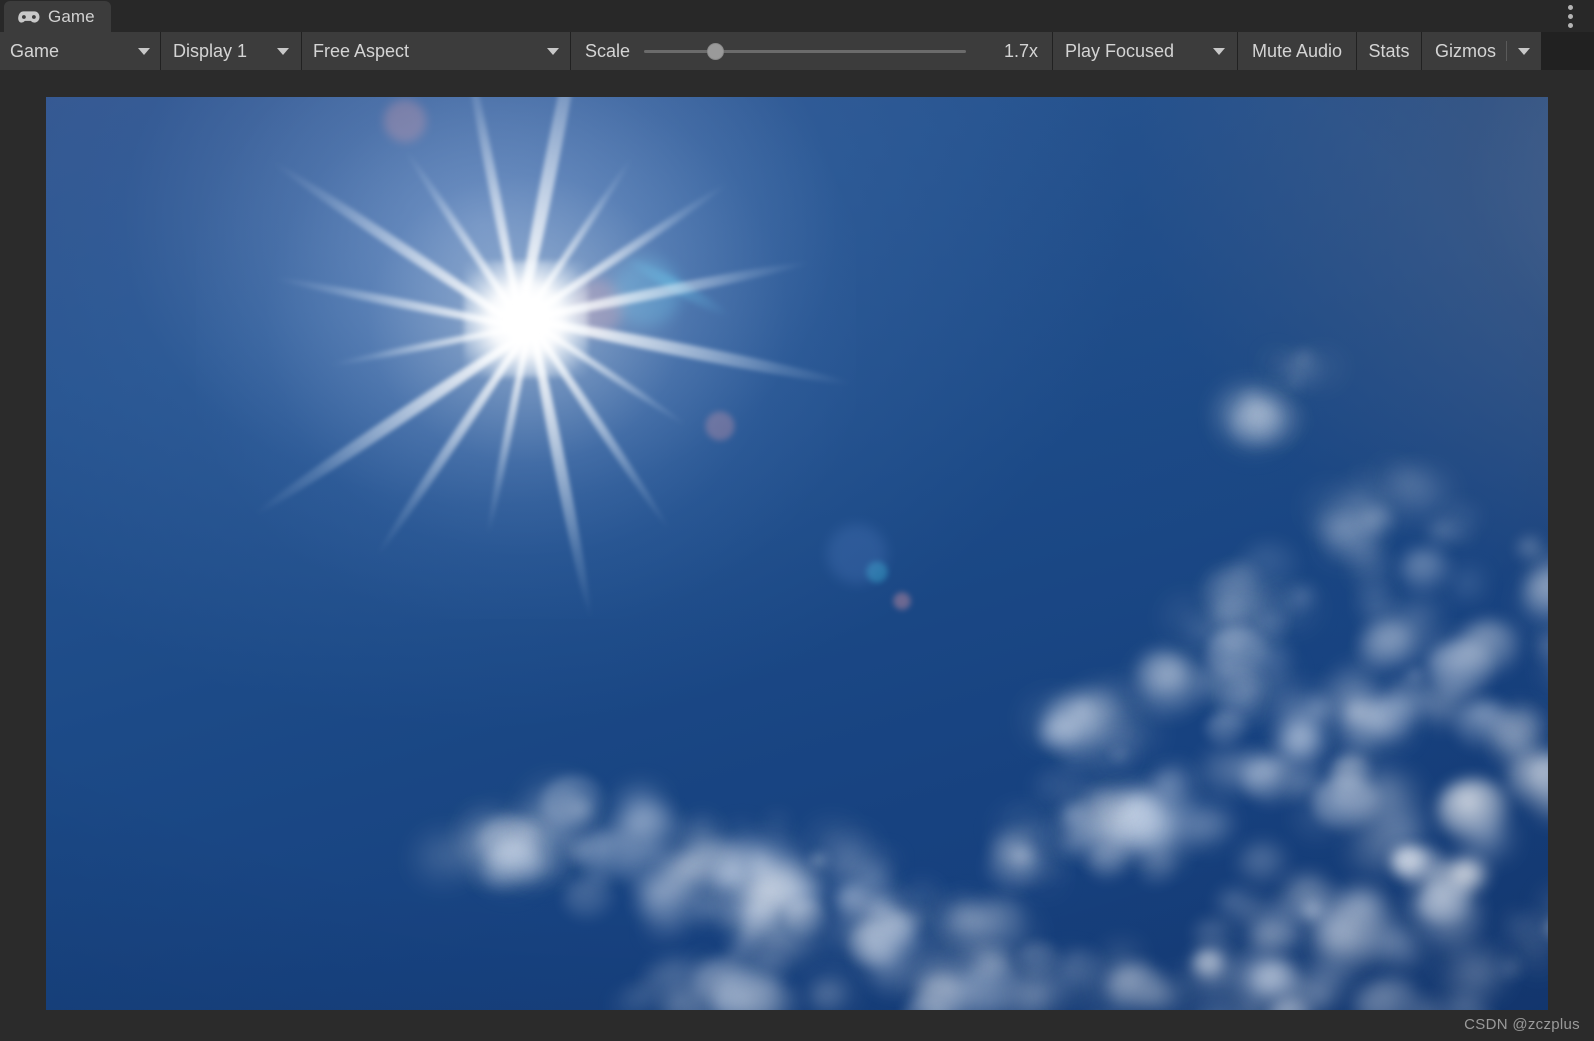  I want to click on display-selector-dropdown: Display 1, so click(231, 51).